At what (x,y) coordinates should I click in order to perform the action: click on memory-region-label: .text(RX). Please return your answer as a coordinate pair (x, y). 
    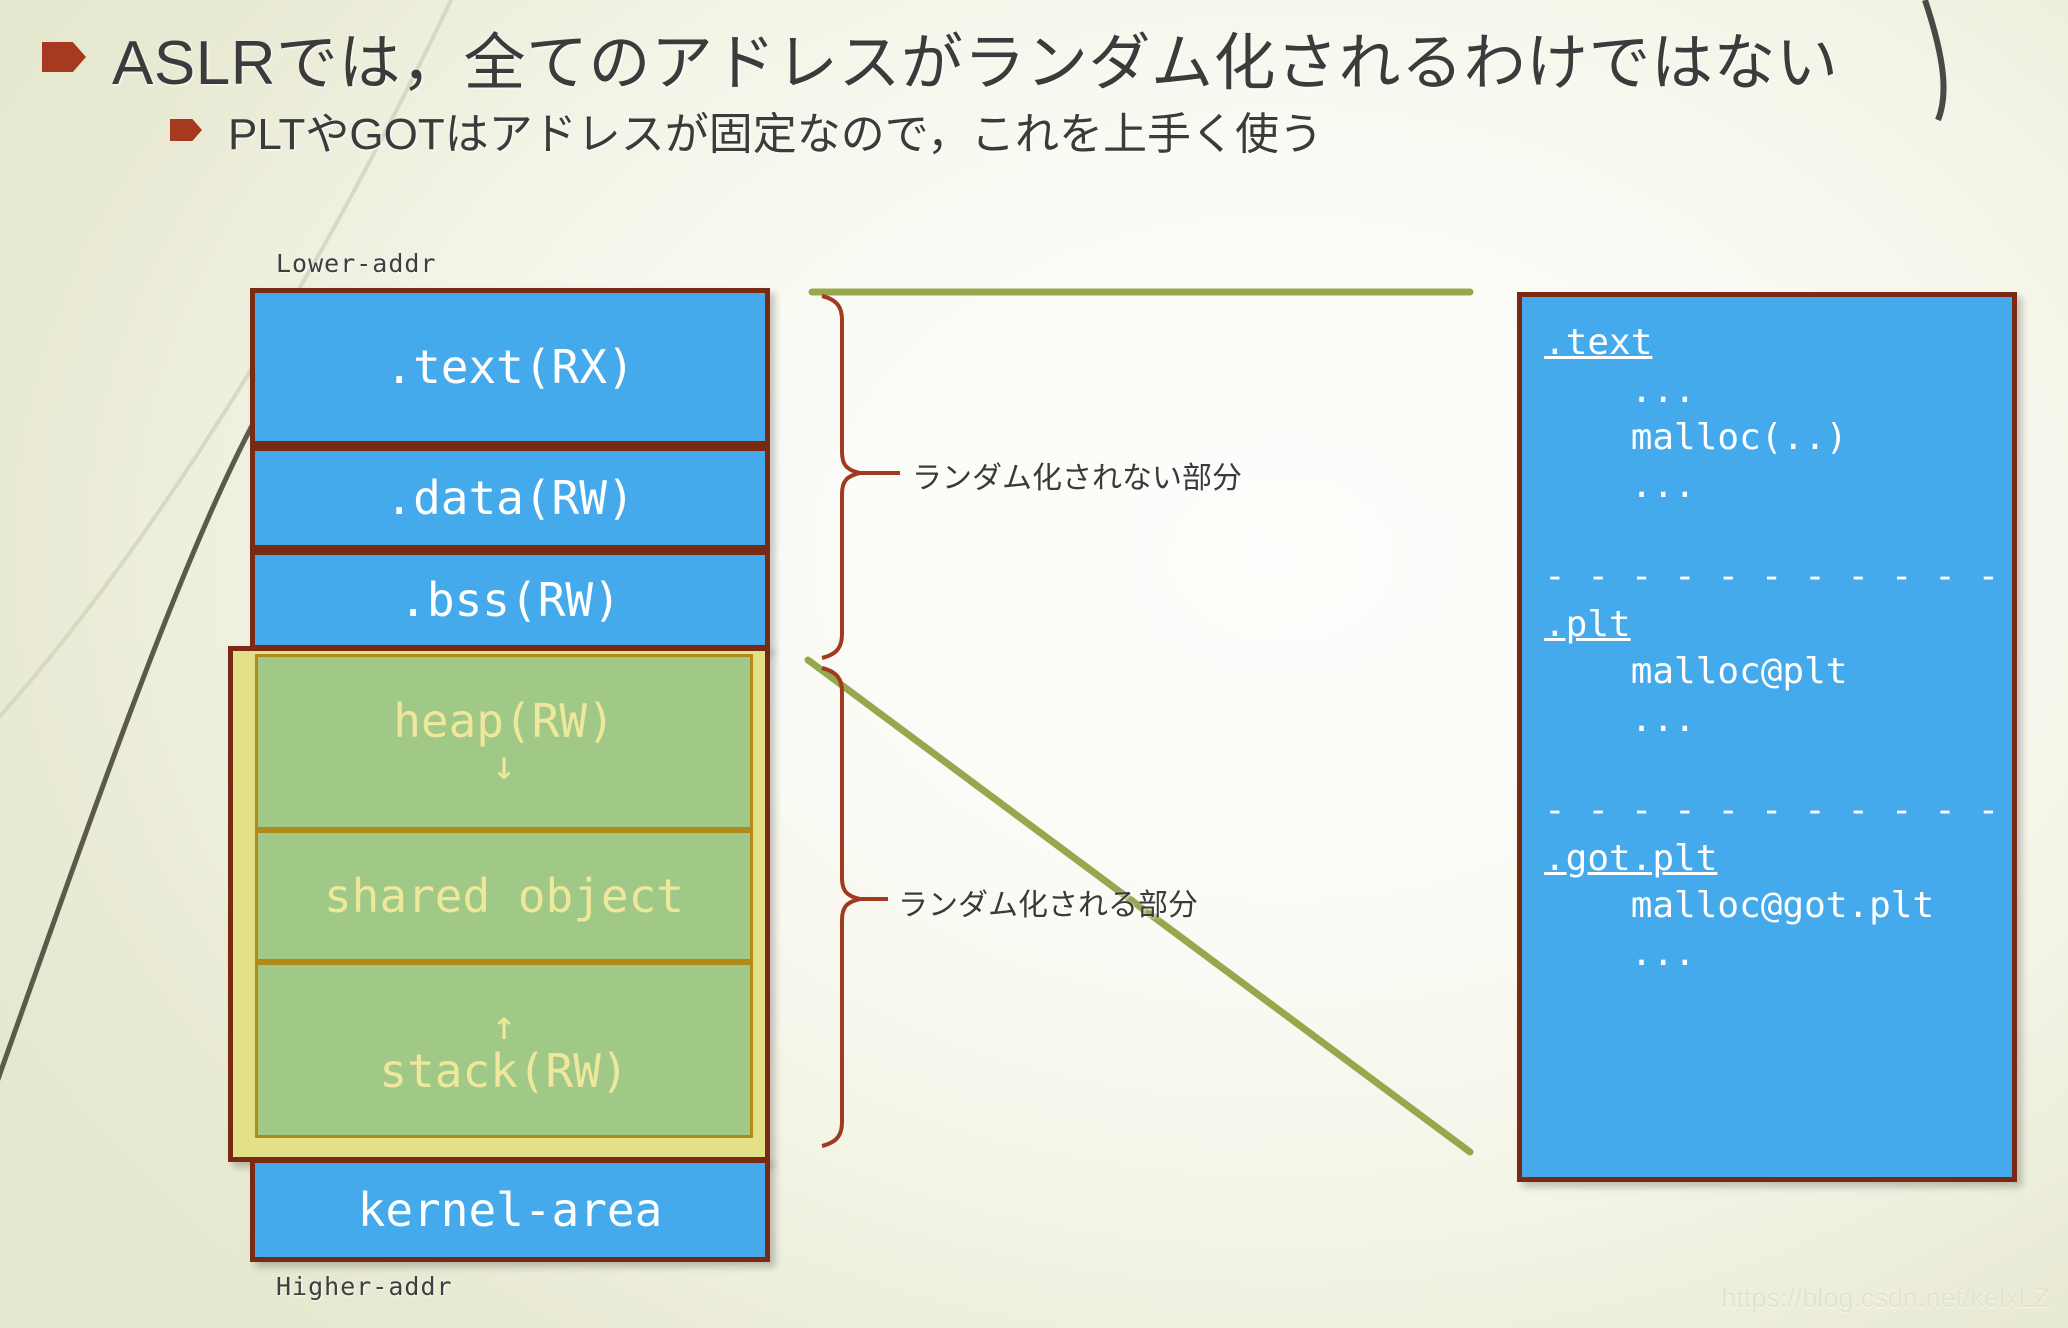
    Looking at the image, I should click on (510, 367).